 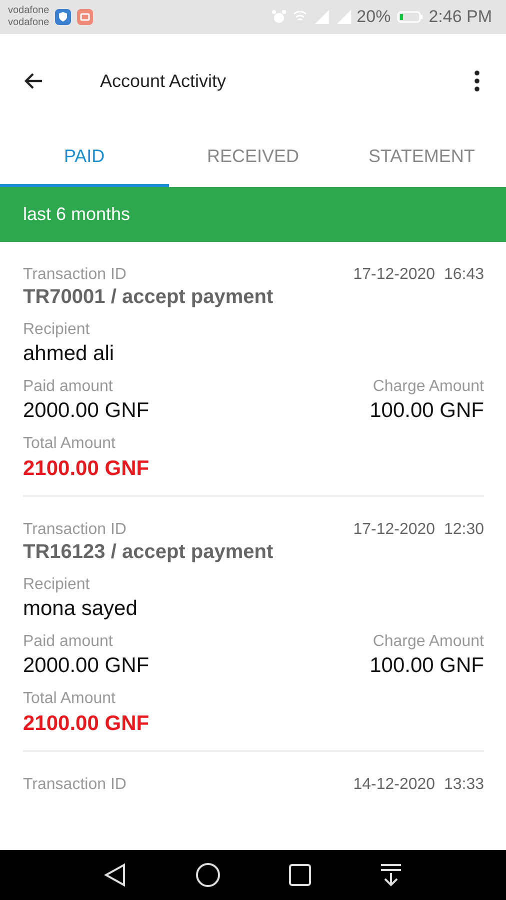 I want to click on wifi-icon, so click(x=299, y=17).